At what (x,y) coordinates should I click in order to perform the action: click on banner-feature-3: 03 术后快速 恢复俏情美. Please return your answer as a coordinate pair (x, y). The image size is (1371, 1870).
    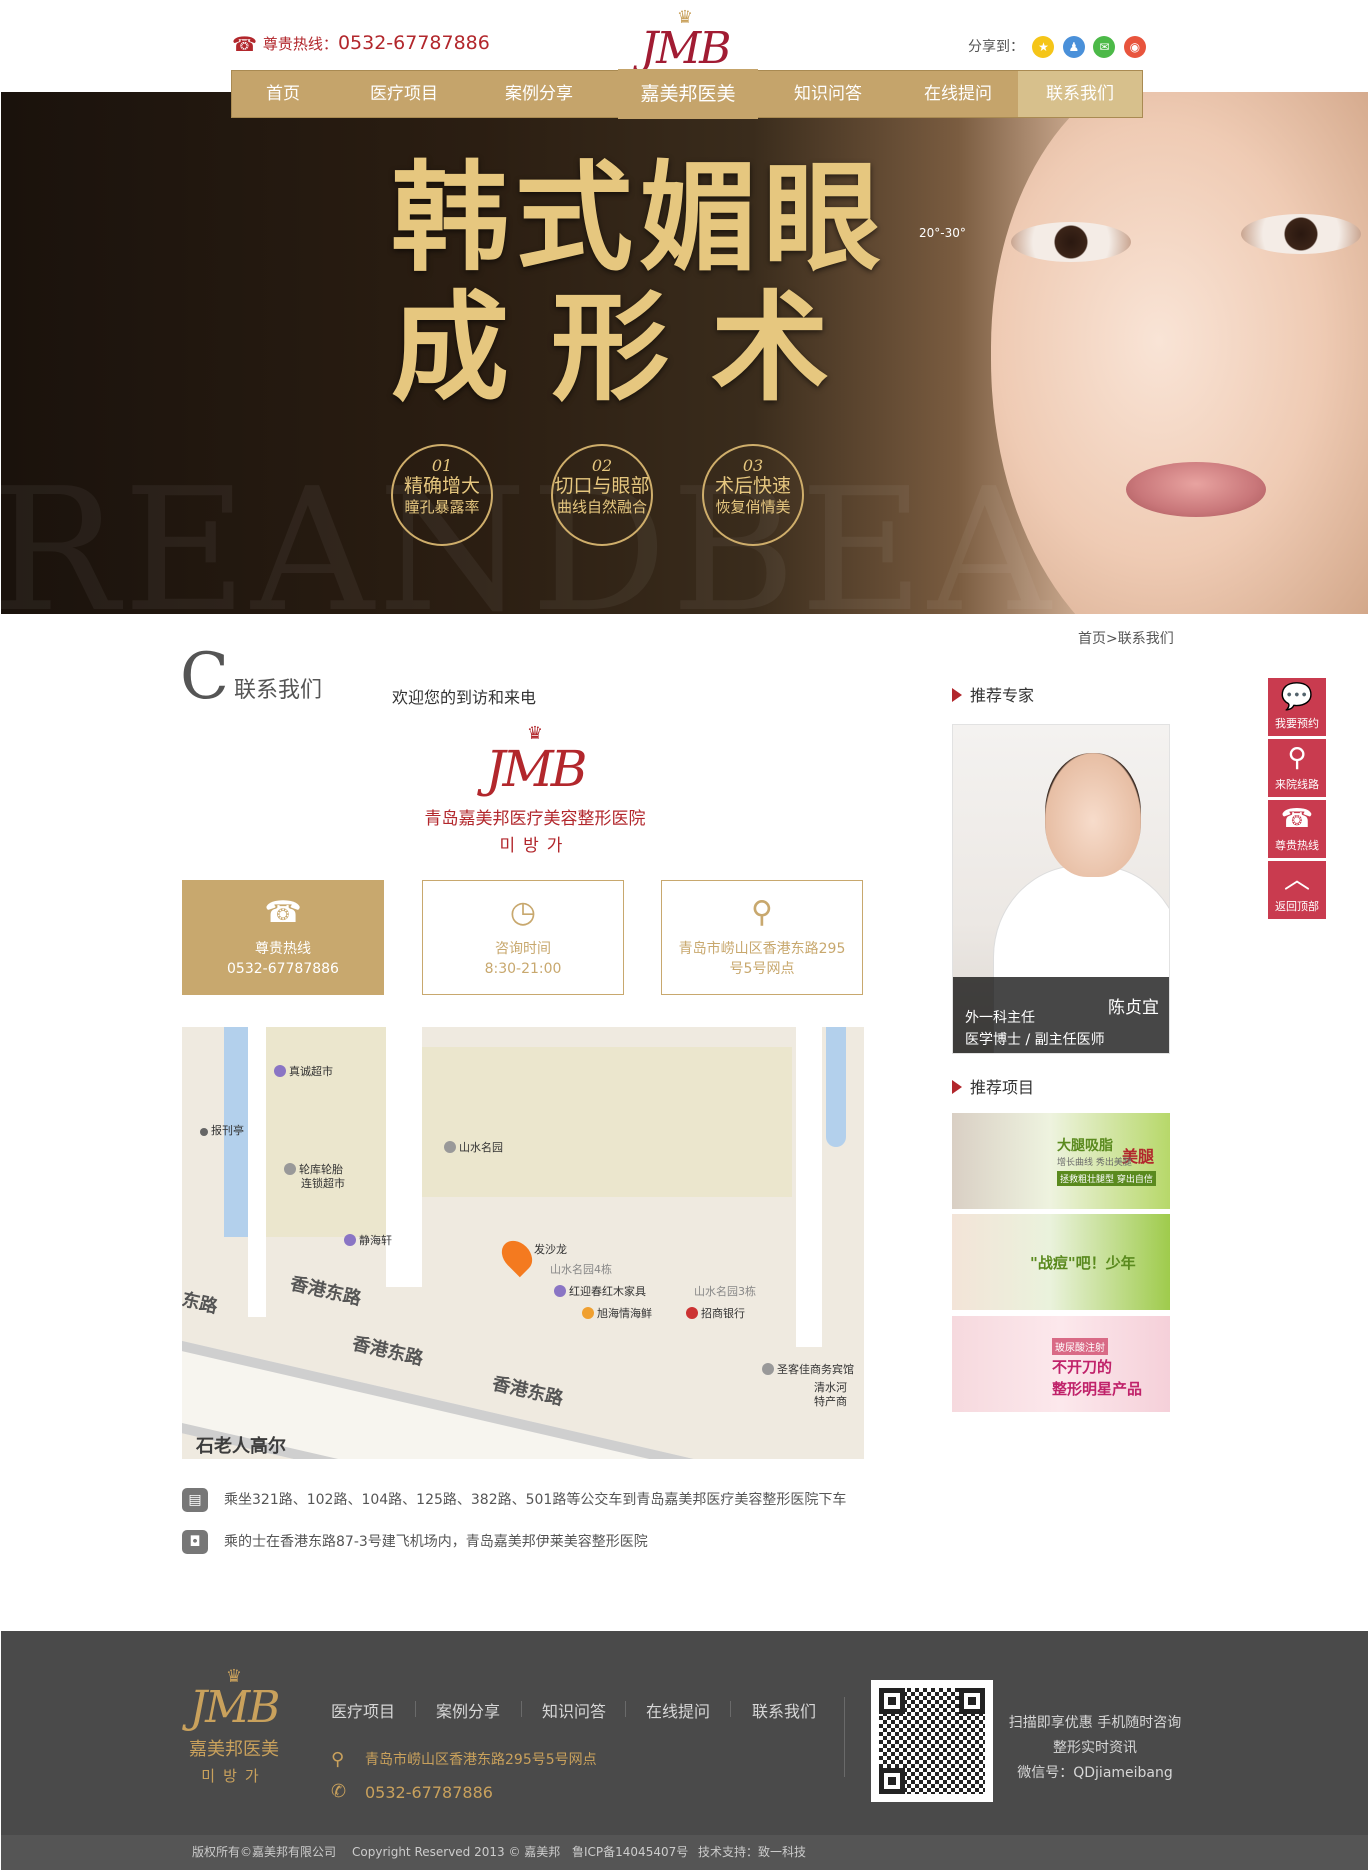
    Looking at the image, I should click on (753, 495).